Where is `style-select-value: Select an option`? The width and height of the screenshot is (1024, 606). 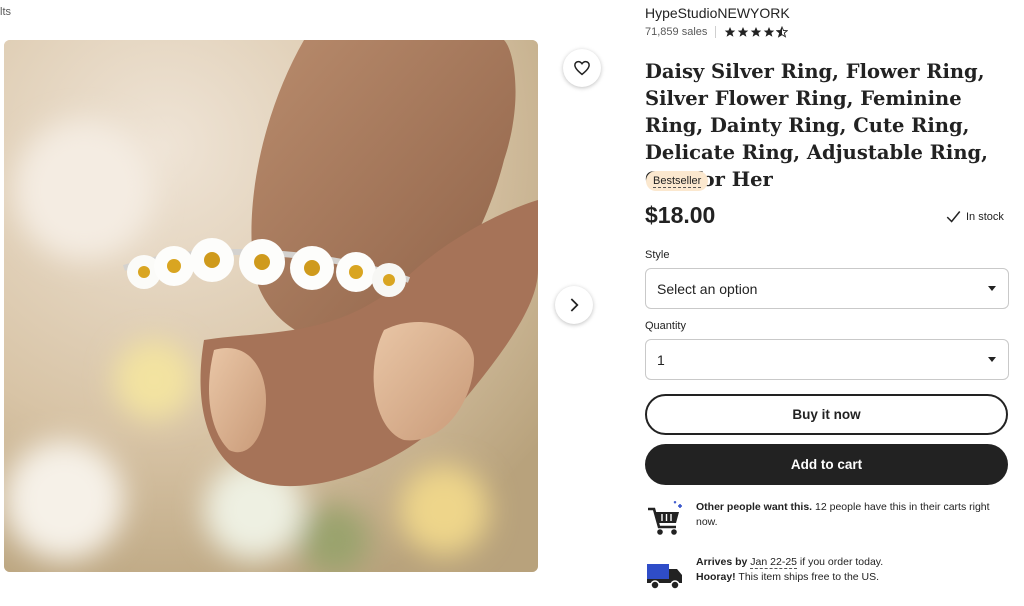 style-select-value: Select an option is located at coordinates (707, 288).